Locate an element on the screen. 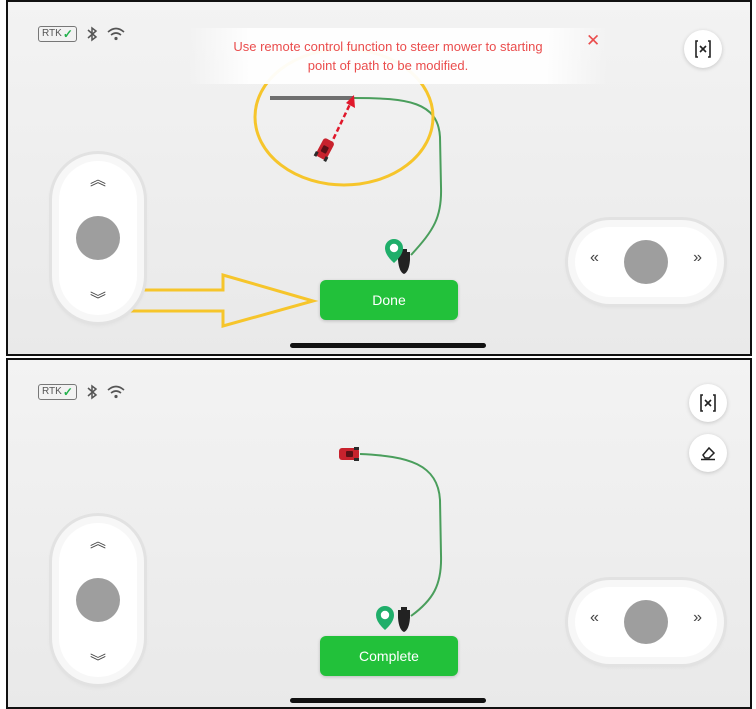 The height and width of the screenshot is (709, 756). close-icon: ✕ is located at coordinates (593, 40).